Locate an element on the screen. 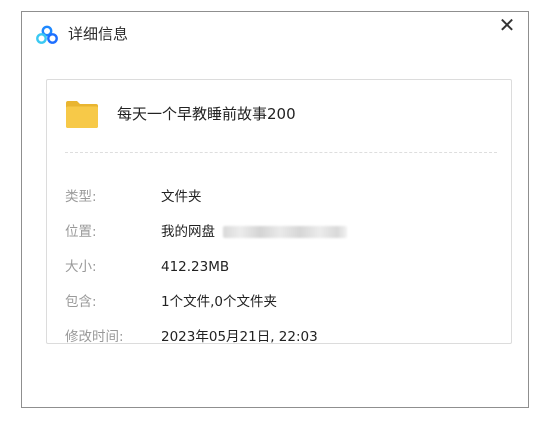 The height and width of the screenshot is (424, 548). modified-value: 2023年05月21日, 22:03 is located at coordinates (239, 337).